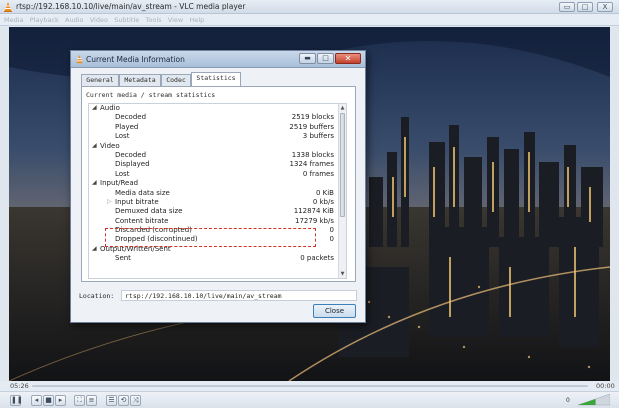 The image size is (619, 408). Describe the element at coordinates (348, 58) in the screenshot. I see `dialog-close-x-button: ✕` at that location.